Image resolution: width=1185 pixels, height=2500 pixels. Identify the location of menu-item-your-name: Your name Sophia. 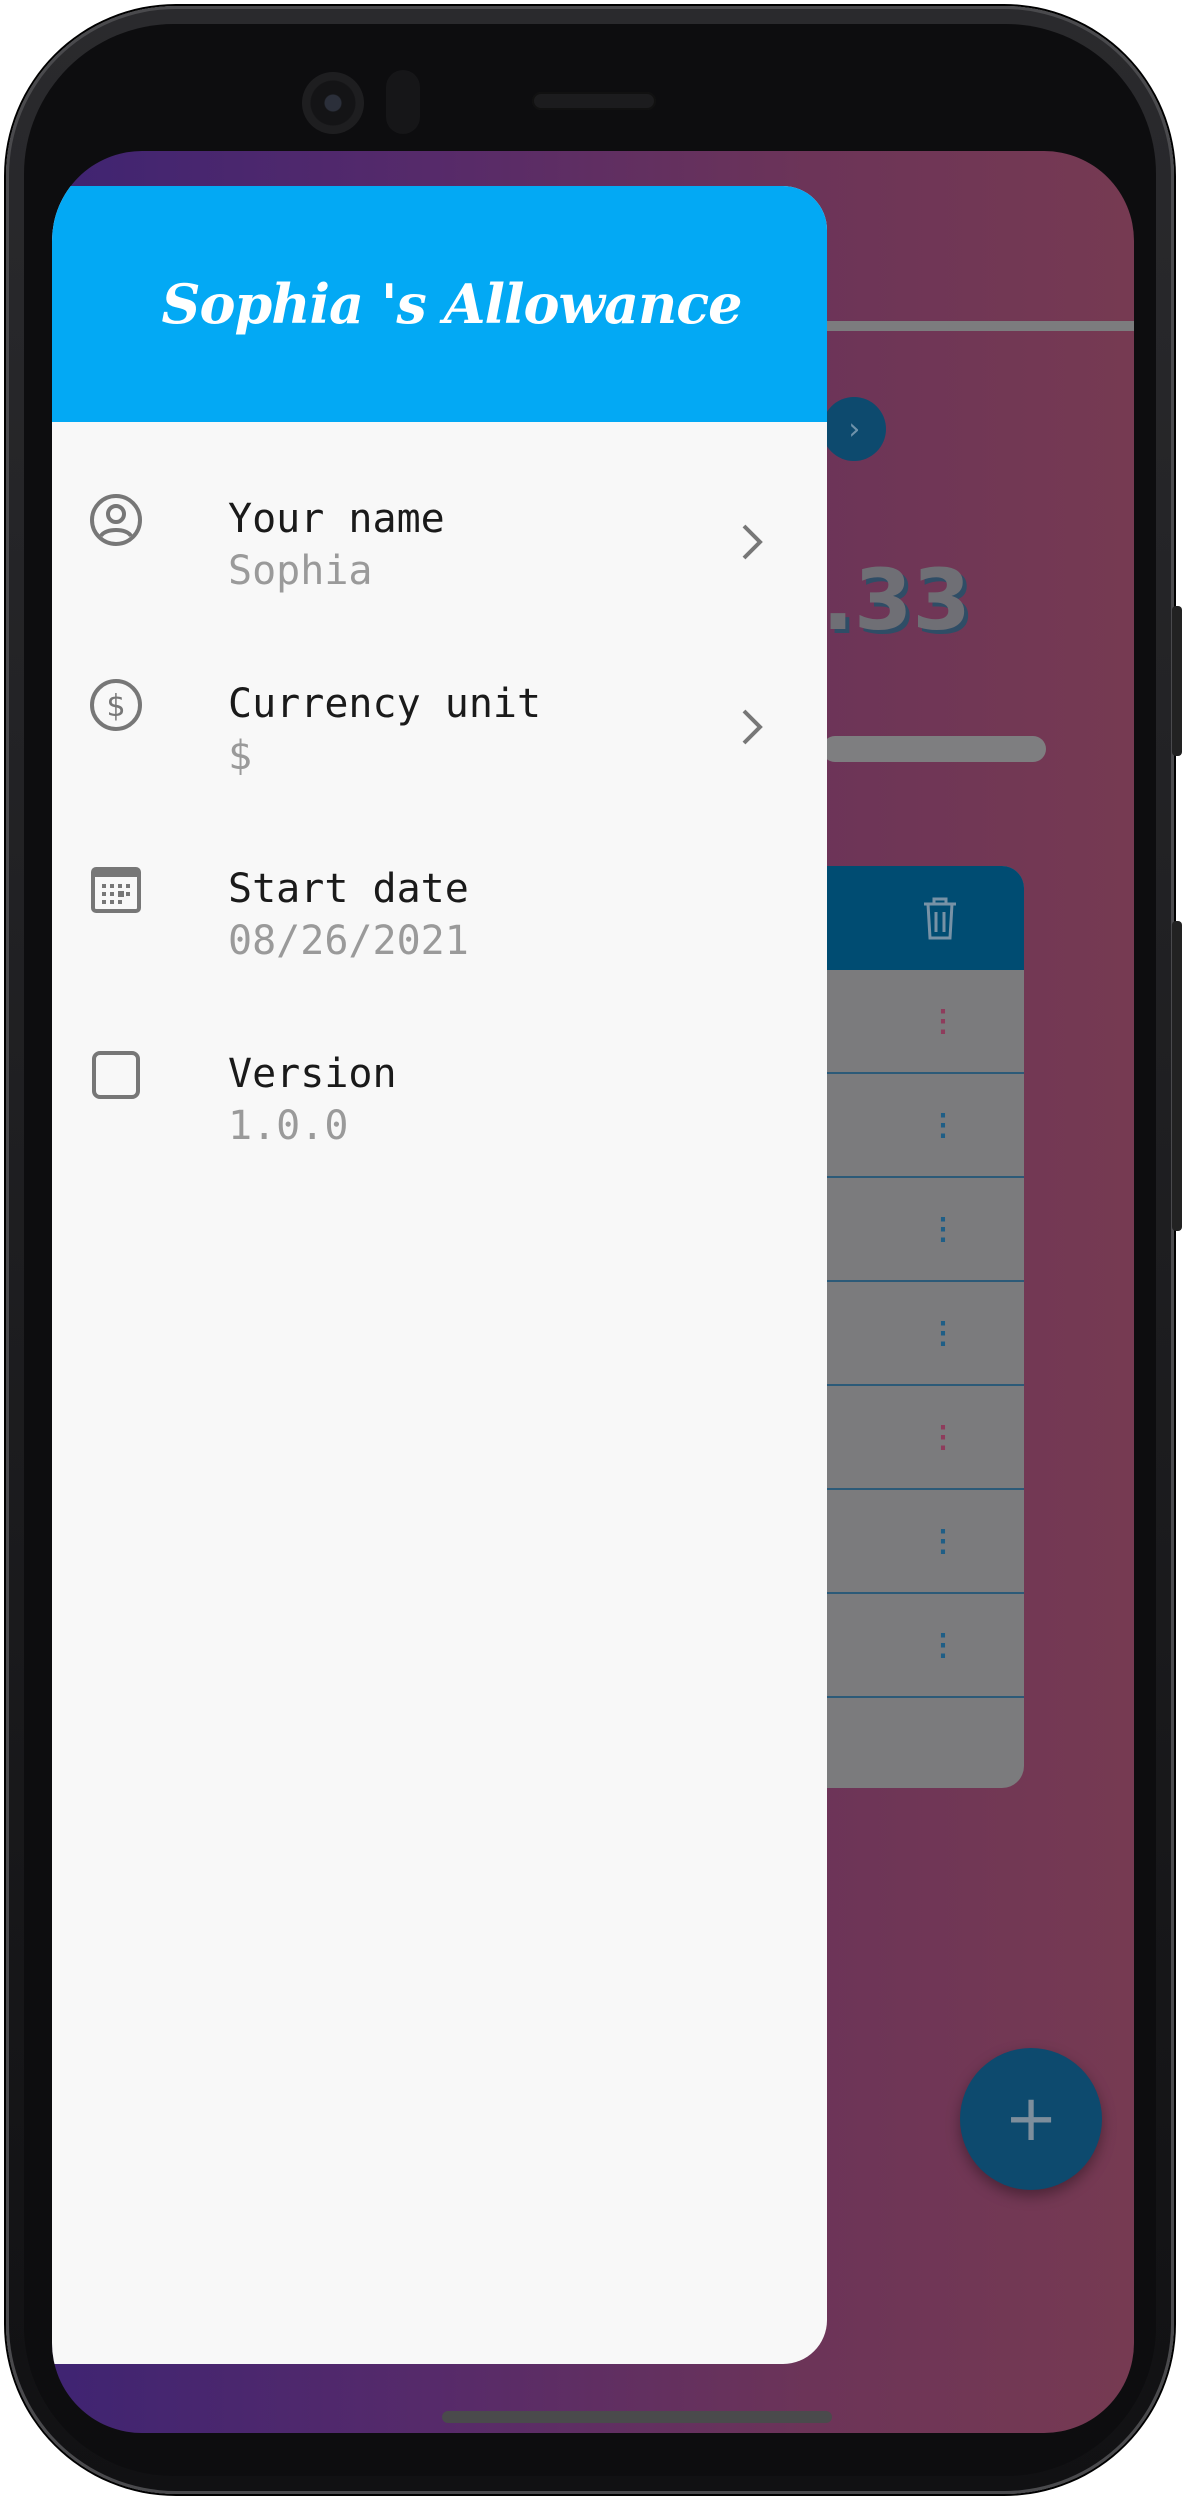
(439, 547).